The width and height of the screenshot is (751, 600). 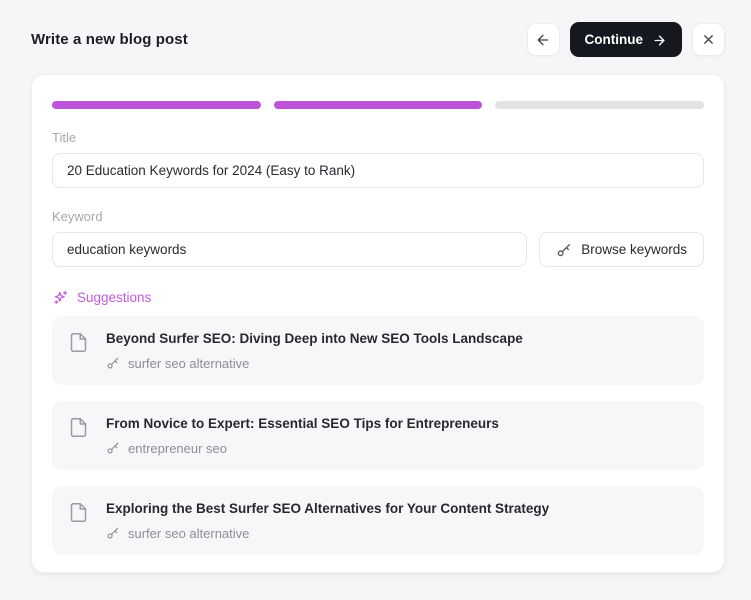 I want to click on arrow-left-icon, so click(x=543, y=40).